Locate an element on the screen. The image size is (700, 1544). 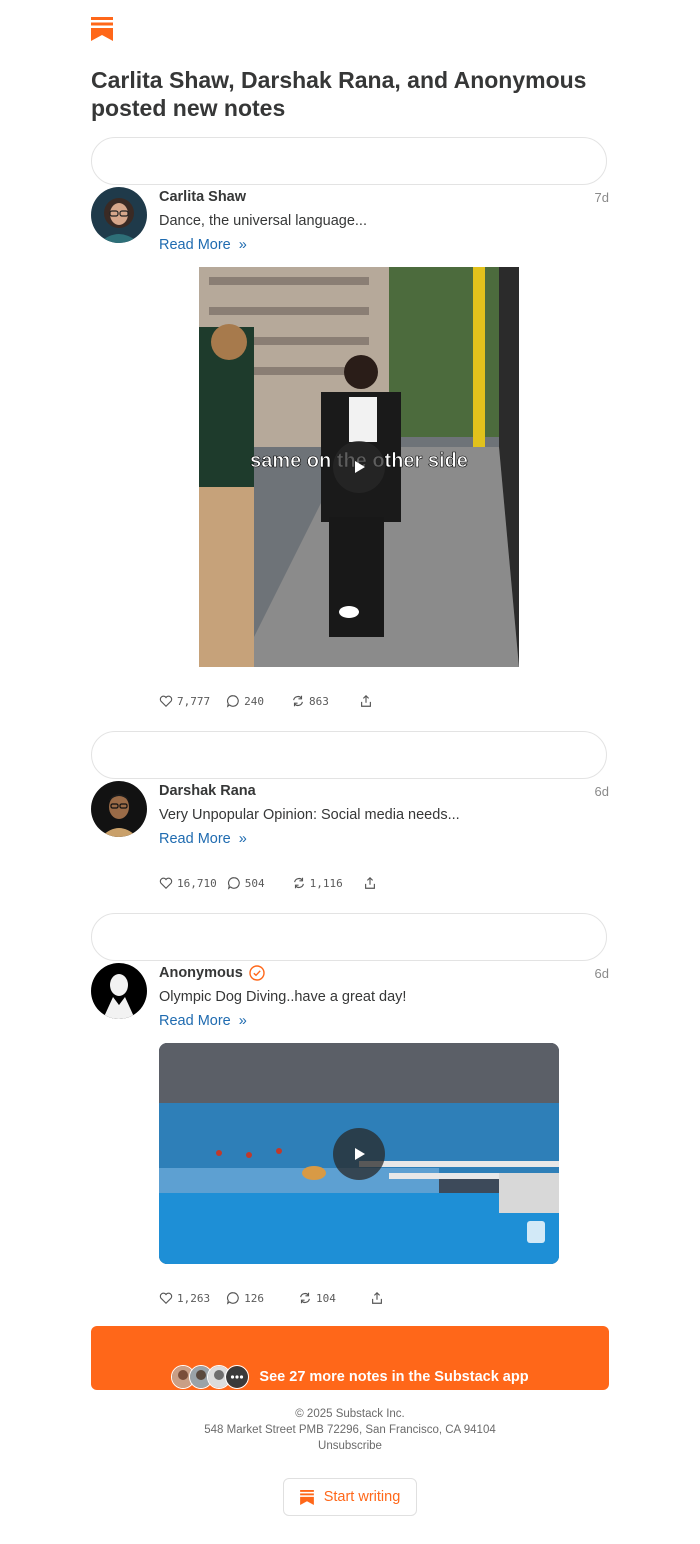
start-writing-button: Start writing is located at coordinates (350, 1497).